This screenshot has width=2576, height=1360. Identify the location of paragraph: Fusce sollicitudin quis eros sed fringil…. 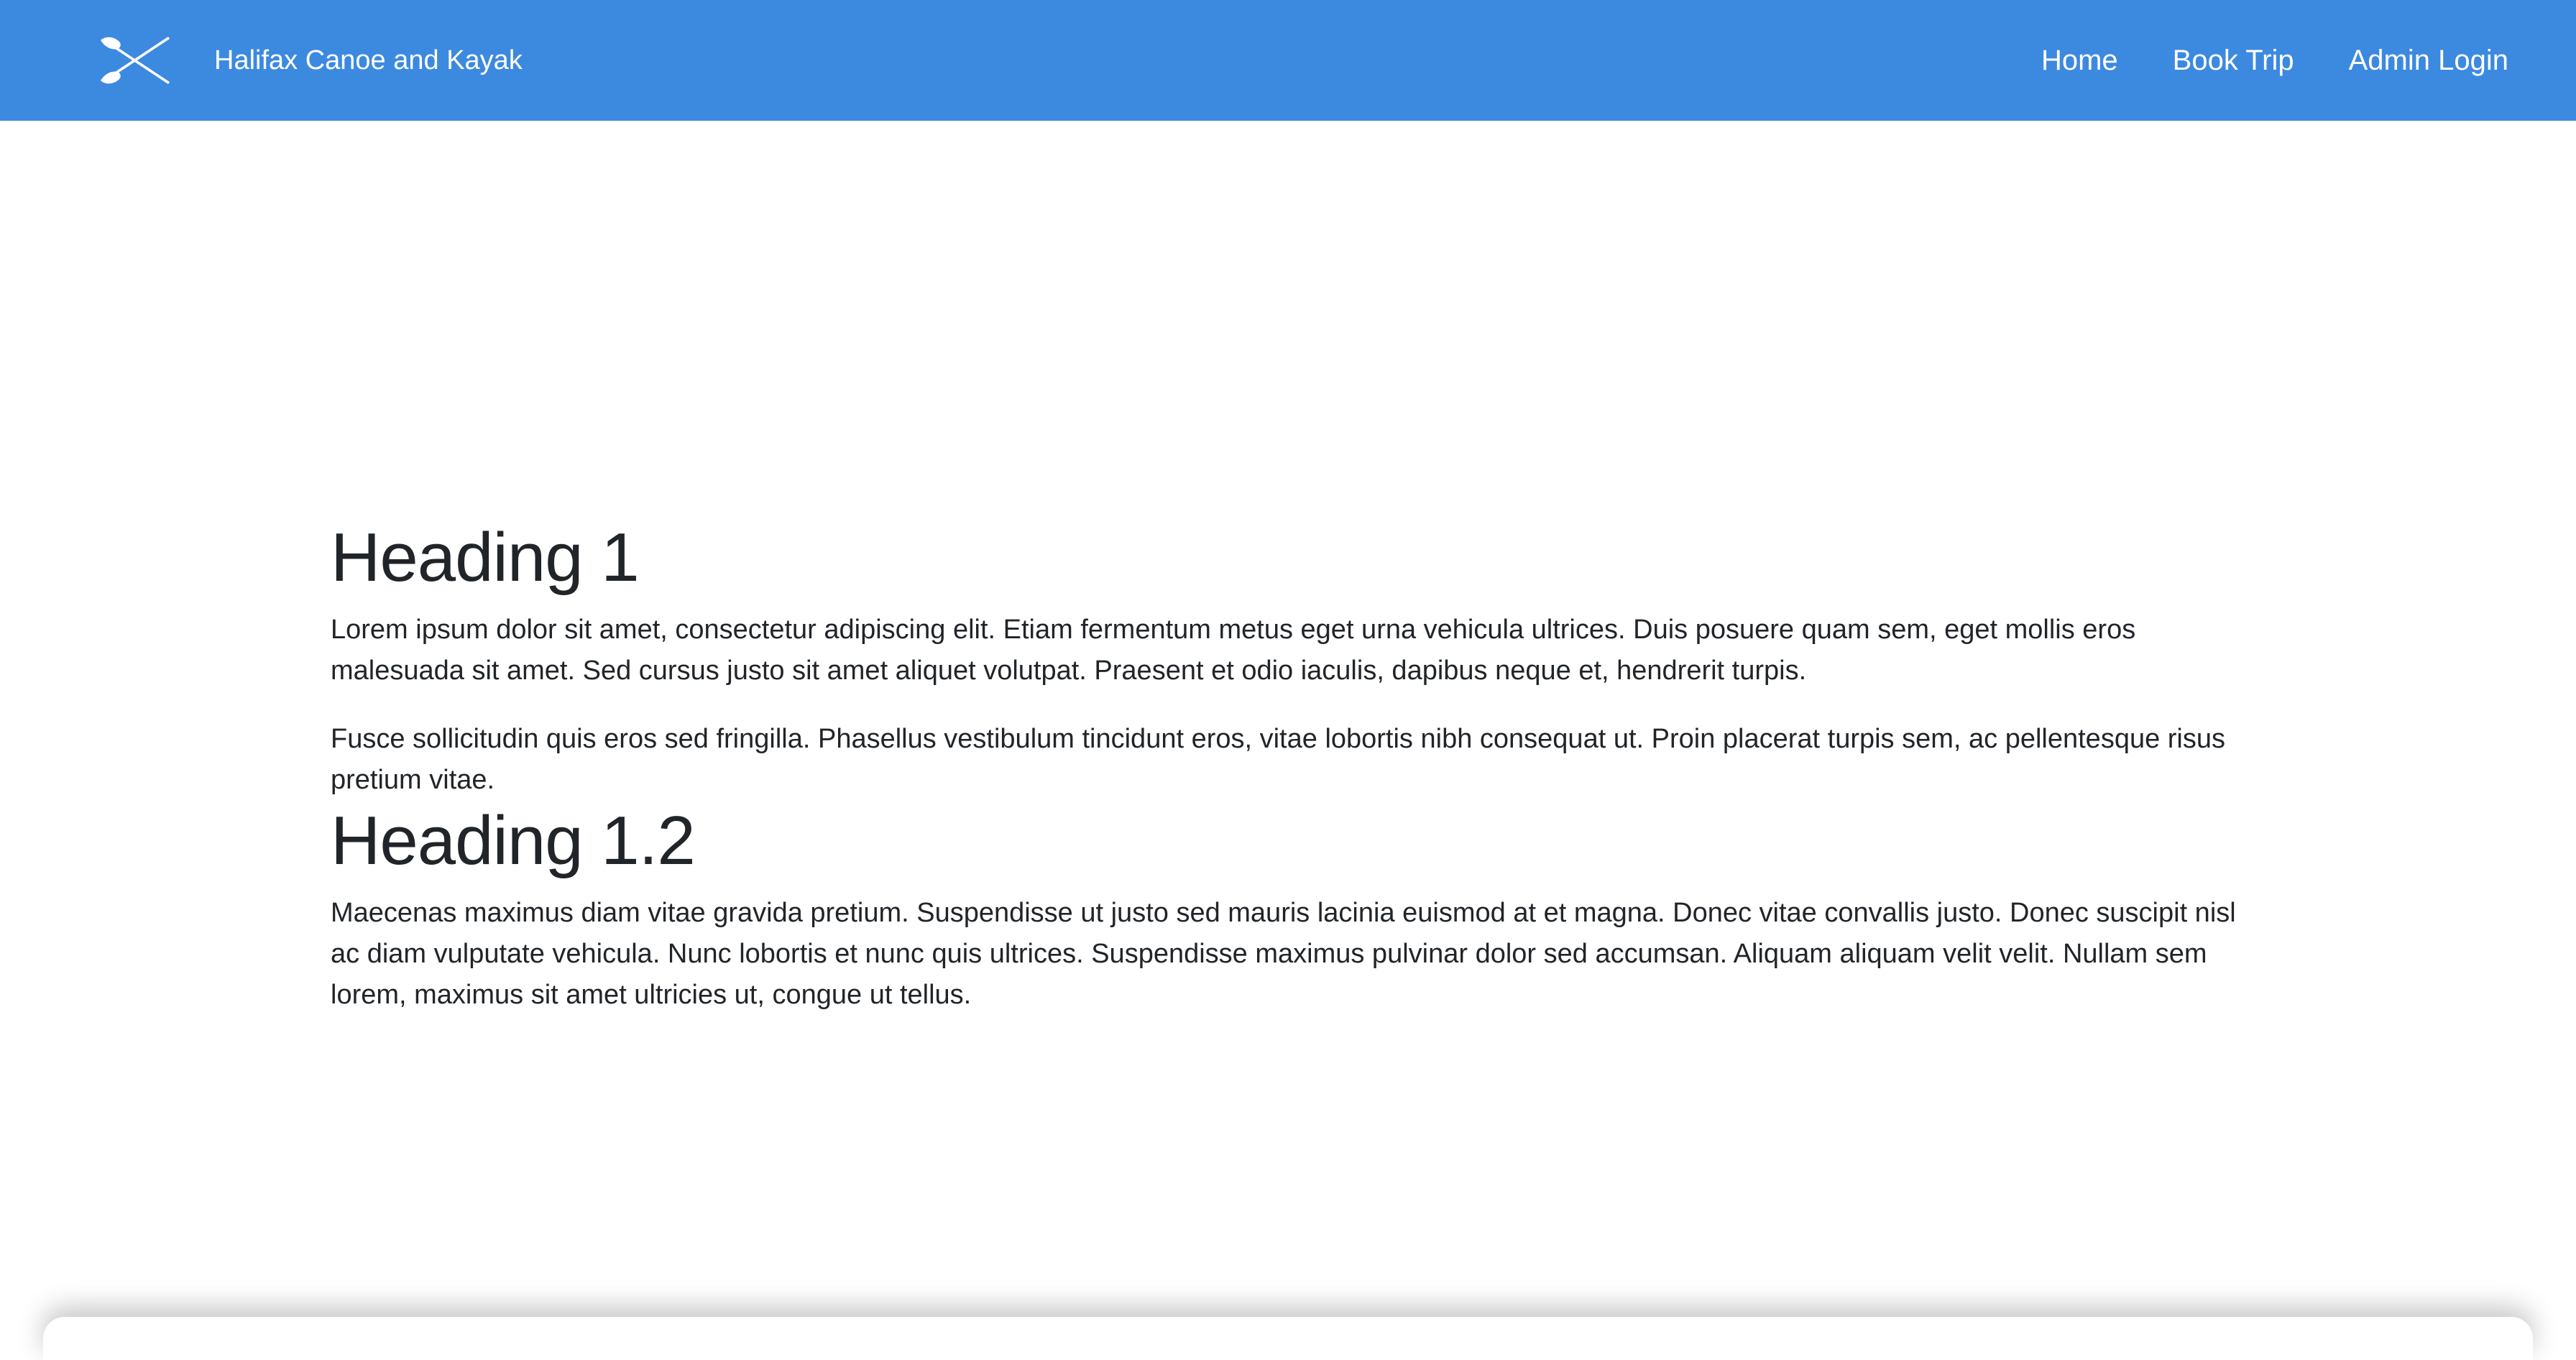
(1278, 759).